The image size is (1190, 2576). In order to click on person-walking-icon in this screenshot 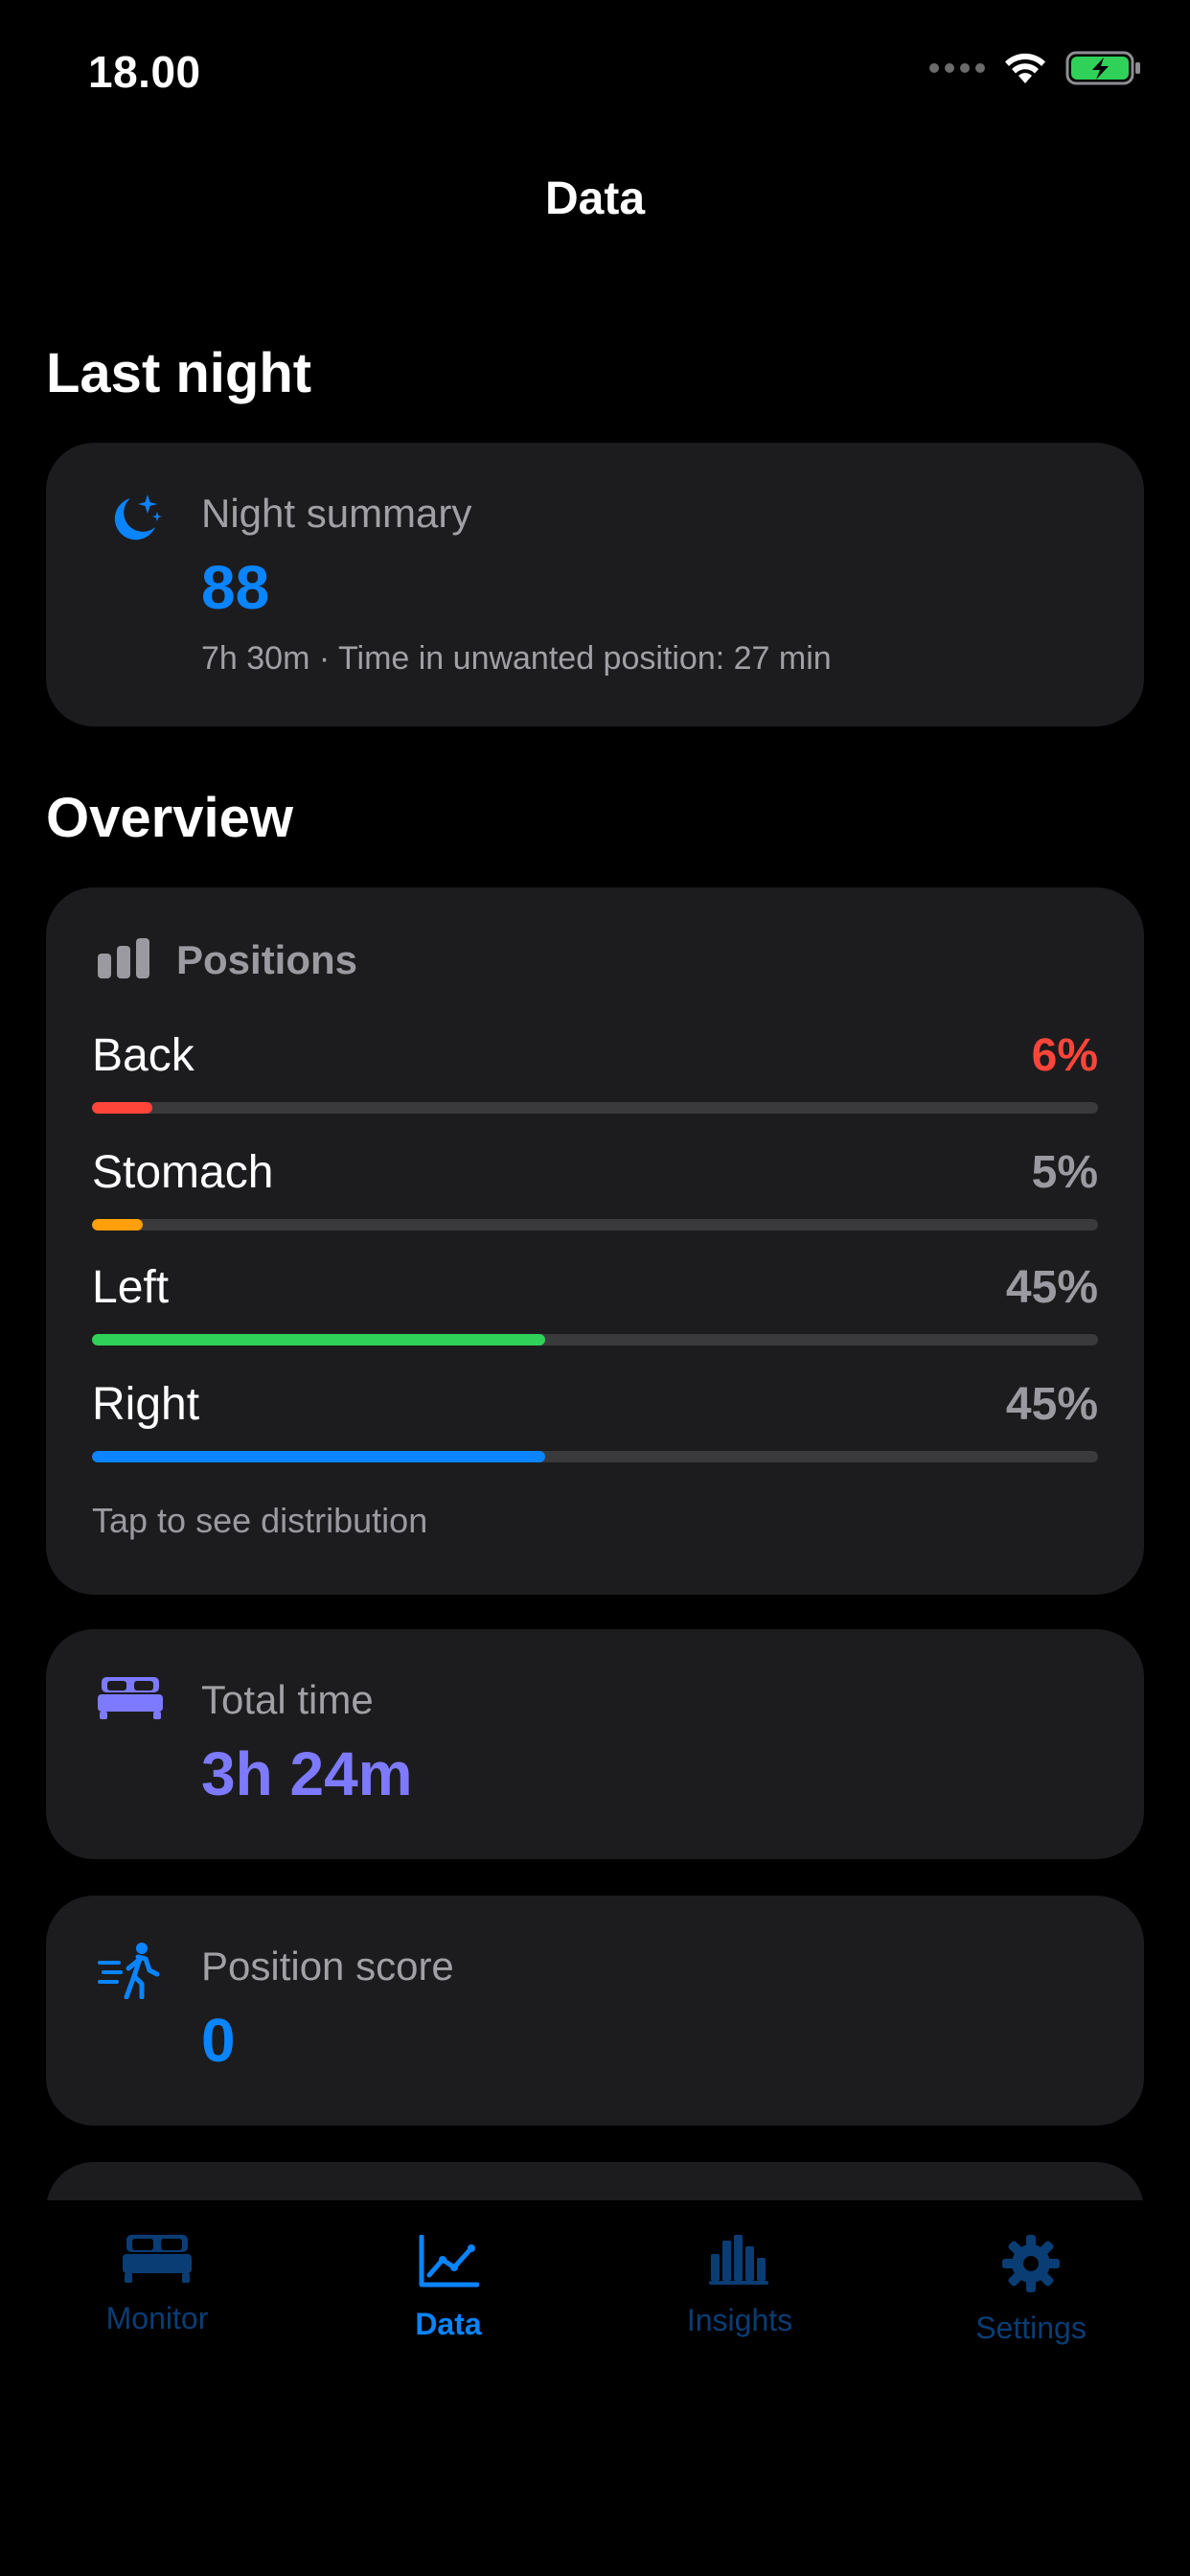, I will do `click(129, 1973)`.